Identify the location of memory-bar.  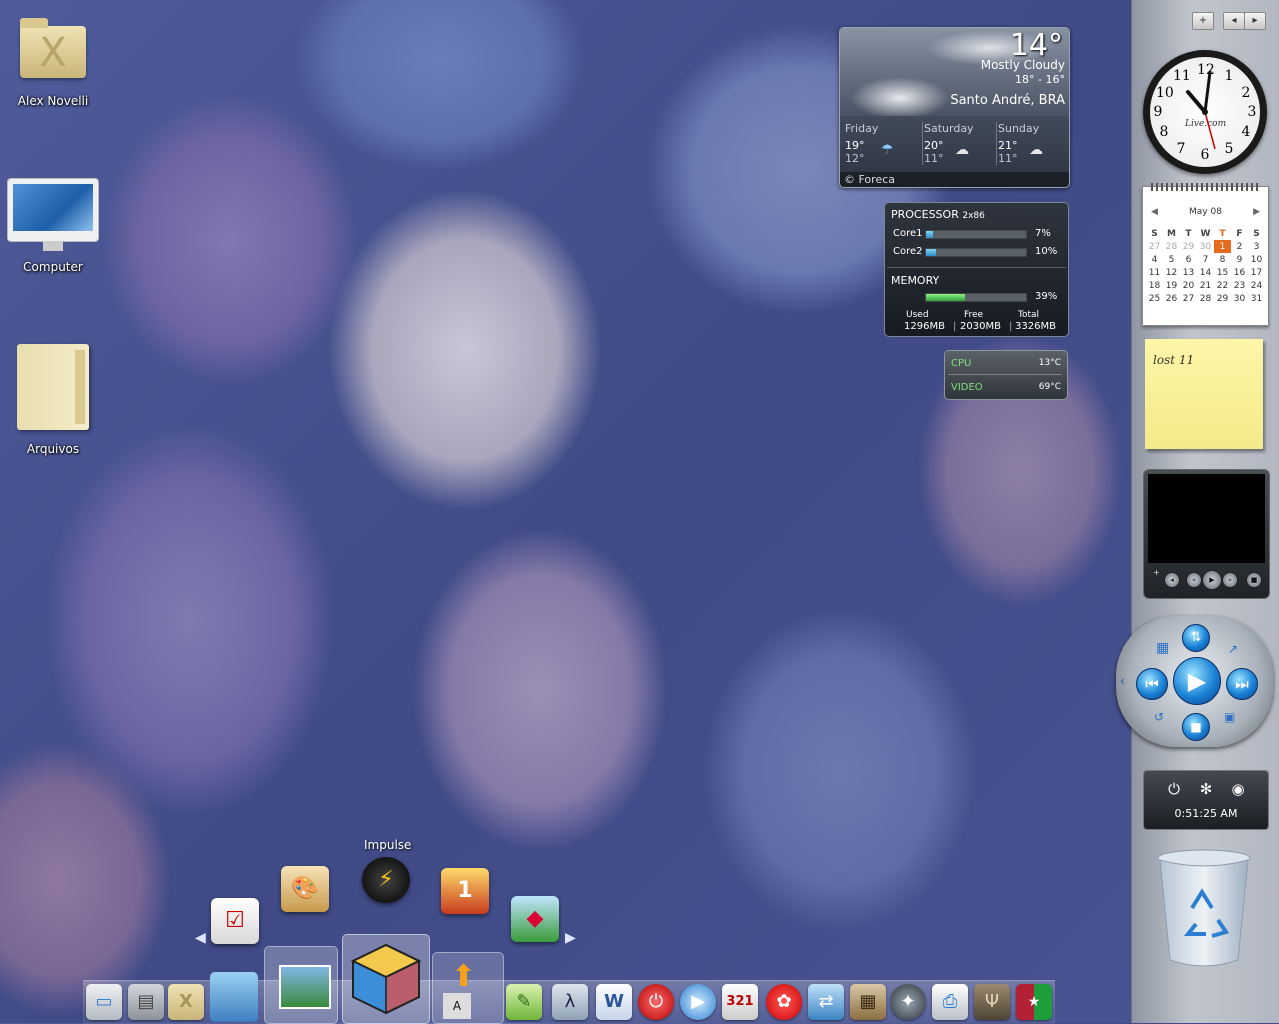
(976, 297).